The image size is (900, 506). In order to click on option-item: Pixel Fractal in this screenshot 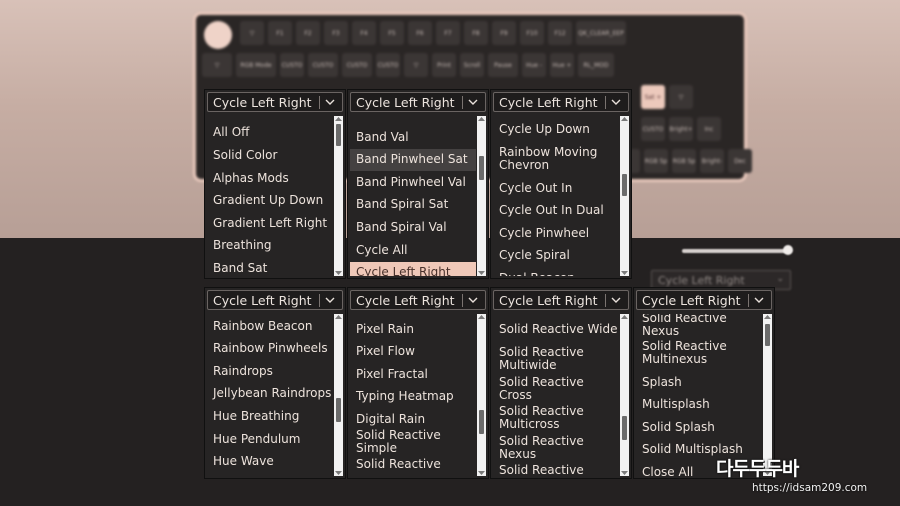, I will do `click(413, 375)`.